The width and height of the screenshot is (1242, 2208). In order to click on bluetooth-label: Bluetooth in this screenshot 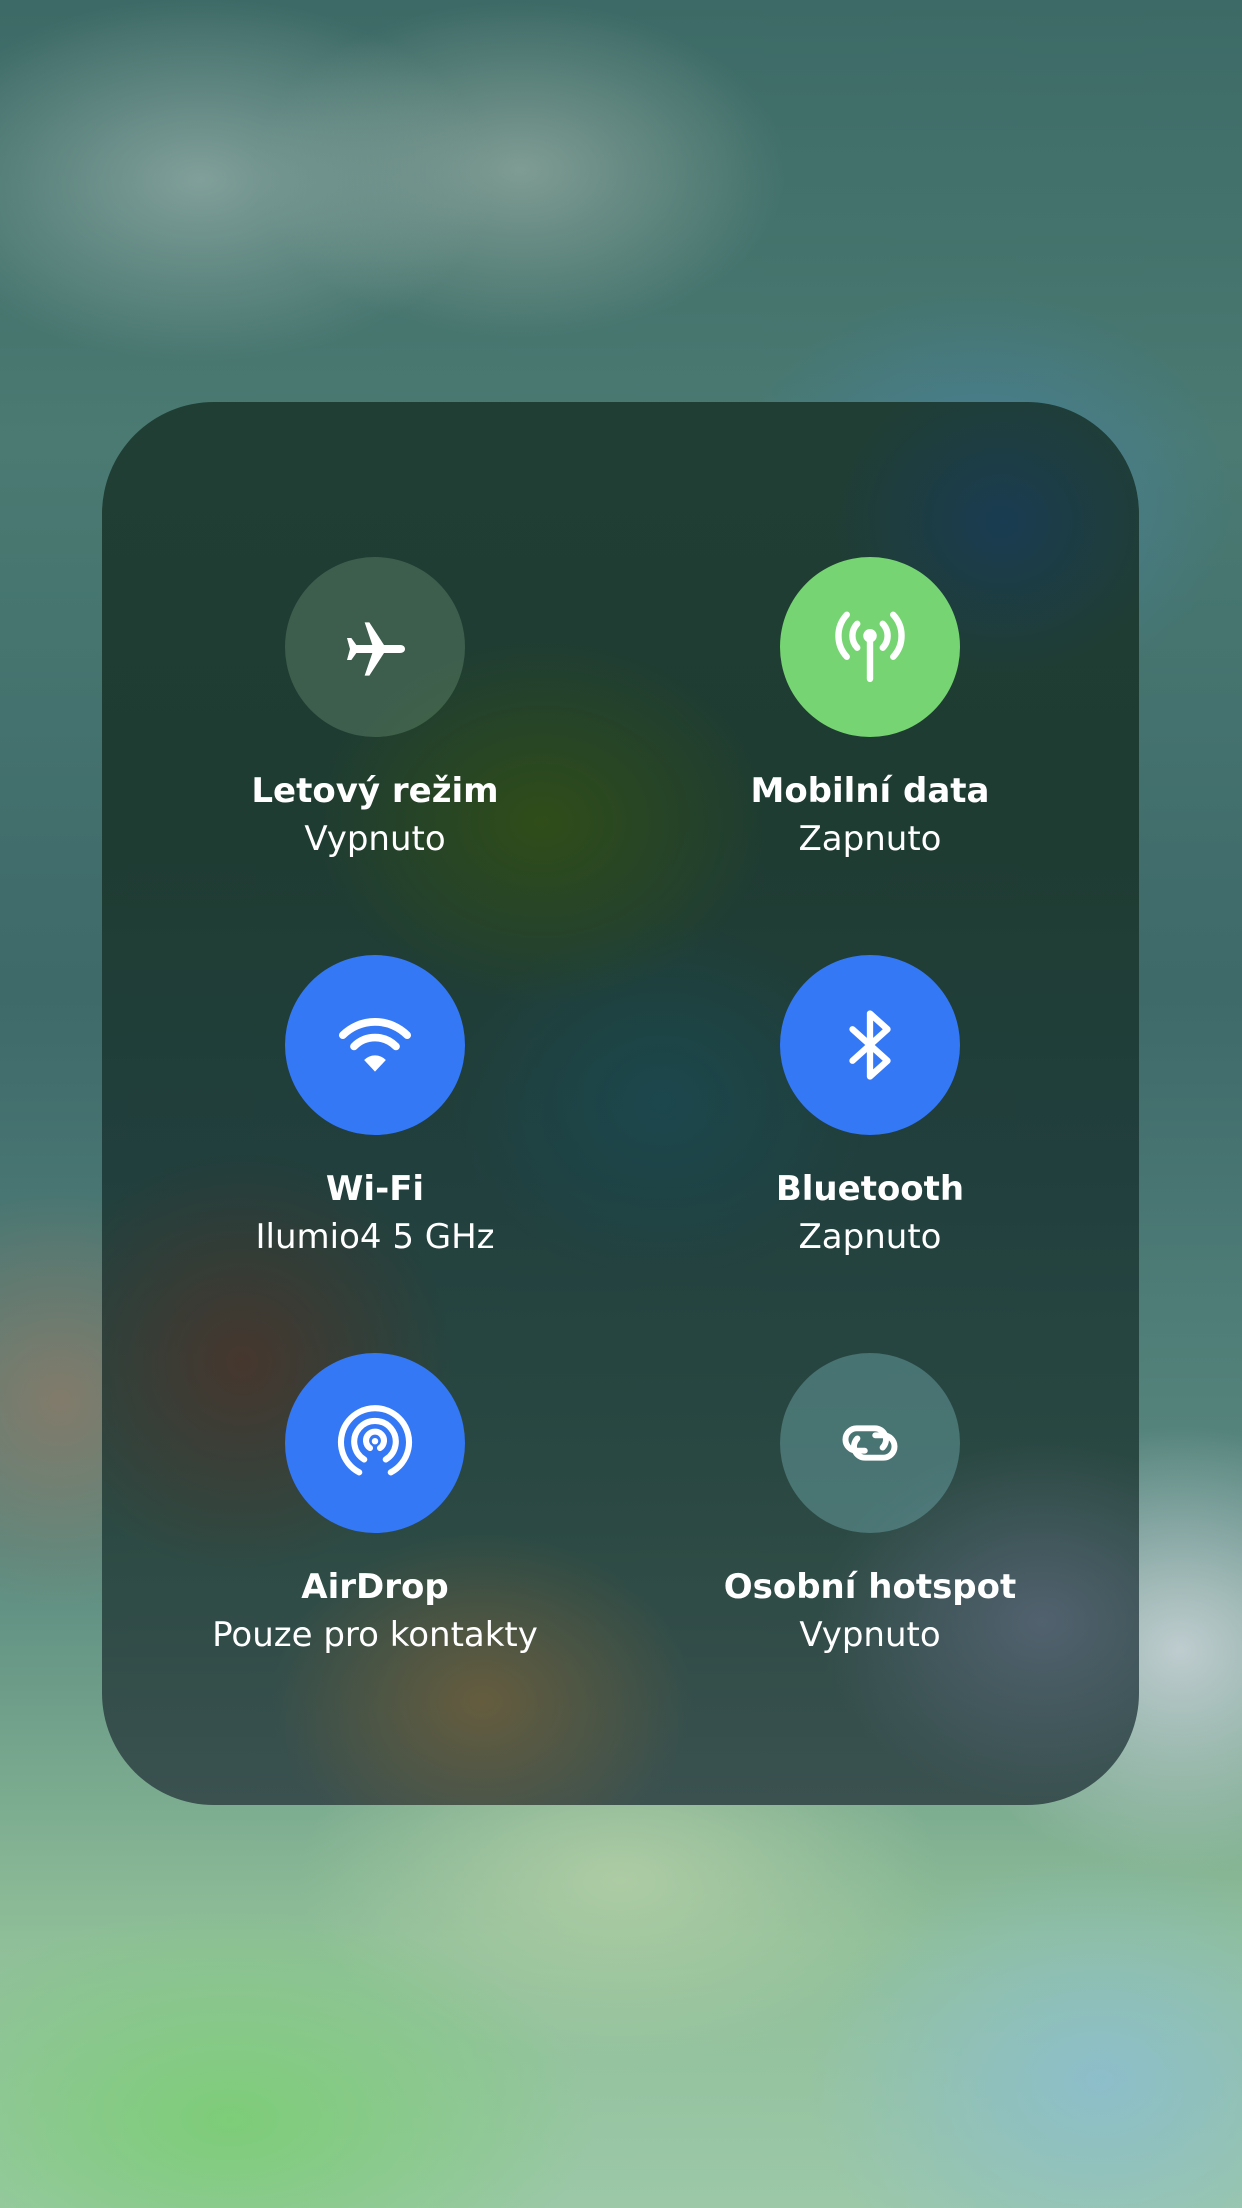, I will do `click(870, 1189)`.